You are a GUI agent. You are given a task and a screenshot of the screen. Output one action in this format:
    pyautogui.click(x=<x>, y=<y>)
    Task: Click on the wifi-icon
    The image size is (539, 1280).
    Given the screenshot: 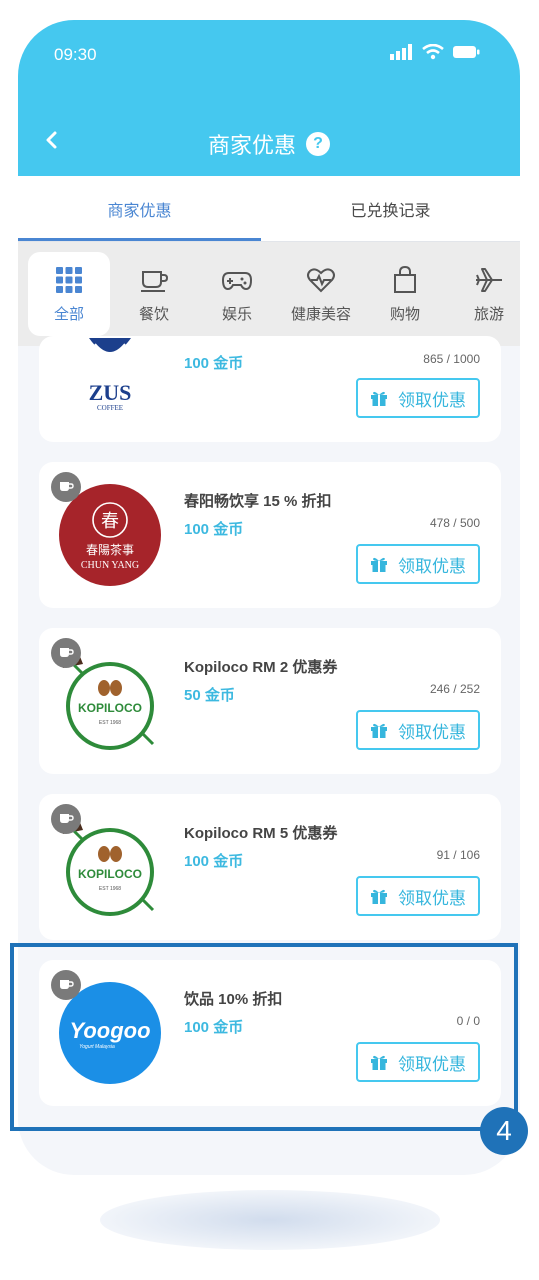 What is the action you would take?
    pyautogui.click(x=433, y=52)
    